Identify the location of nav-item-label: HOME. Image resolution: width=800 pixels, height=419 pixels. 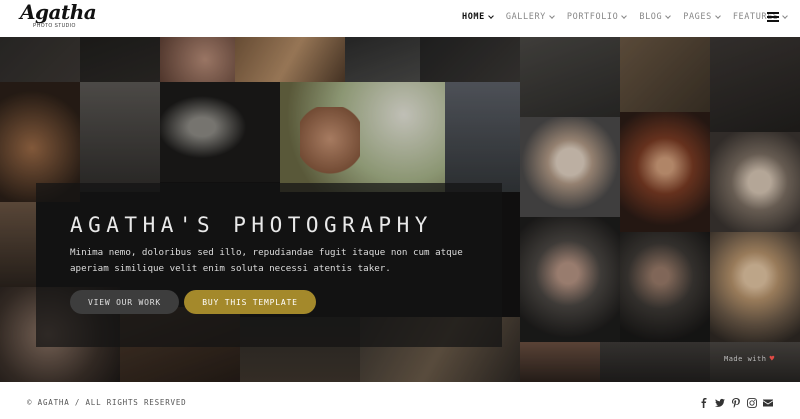
(473, 17).